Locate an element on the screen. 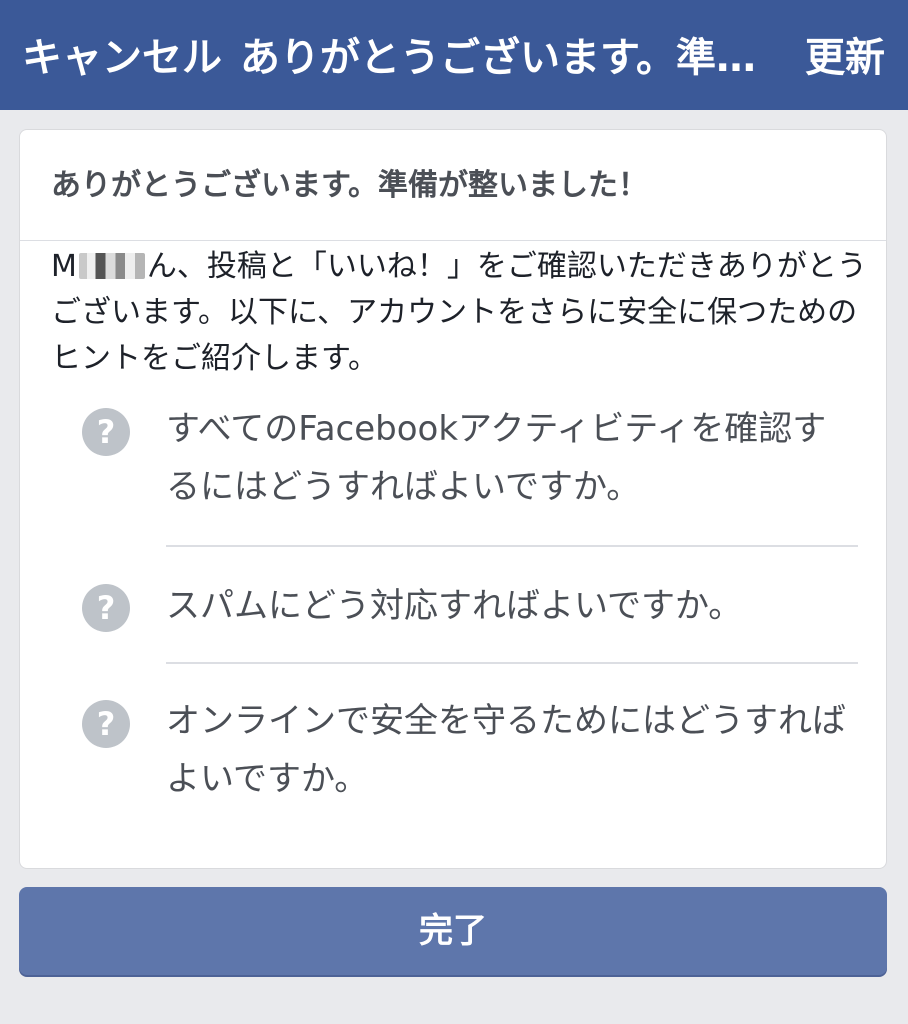 Image resolution: width=908 pixels, height=1024 pixels. nav-title: ありがとうございます。準備が整いました！ is located at coordinates (510, 58).